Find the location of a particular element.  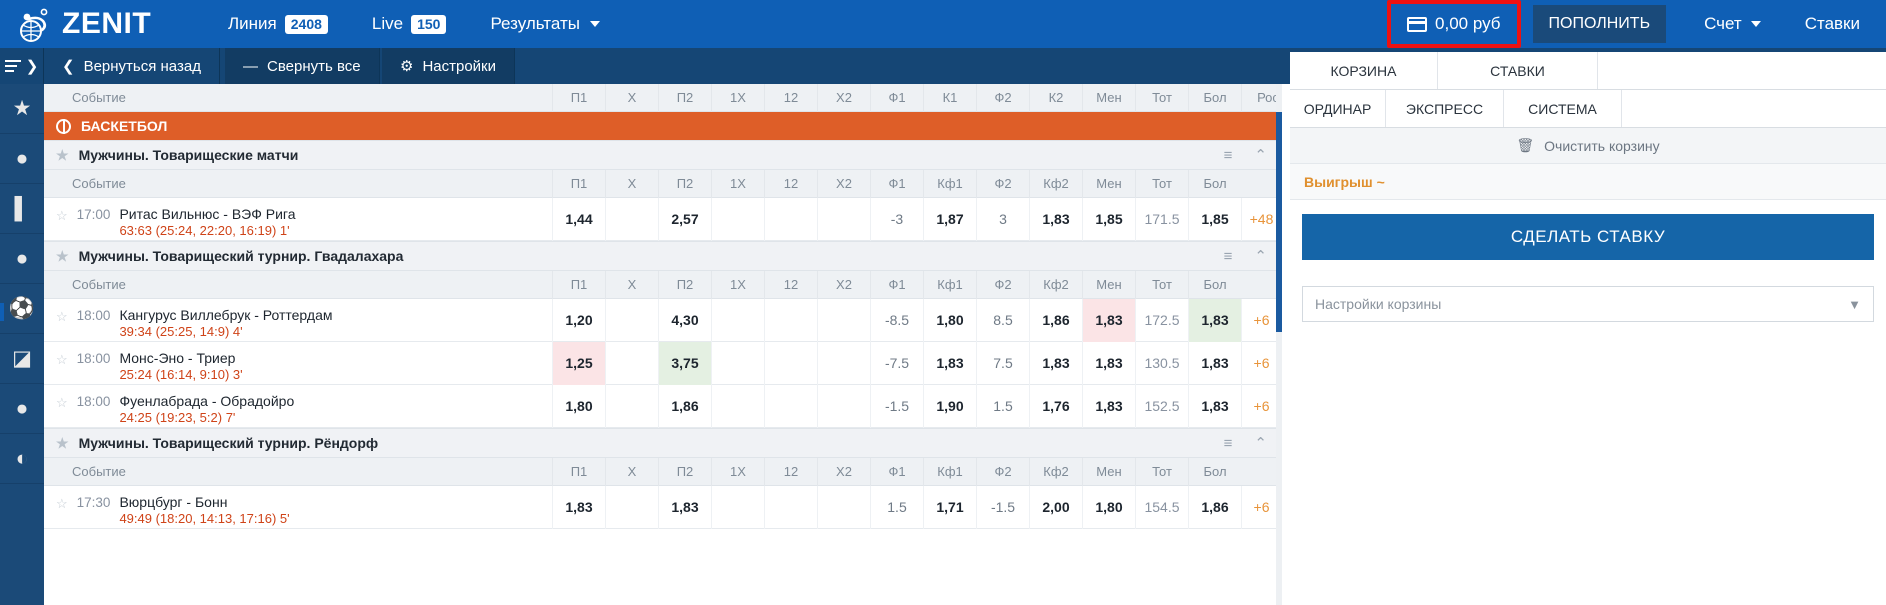

nav-item-live: Live 150 is located at coordinates (409, 24).